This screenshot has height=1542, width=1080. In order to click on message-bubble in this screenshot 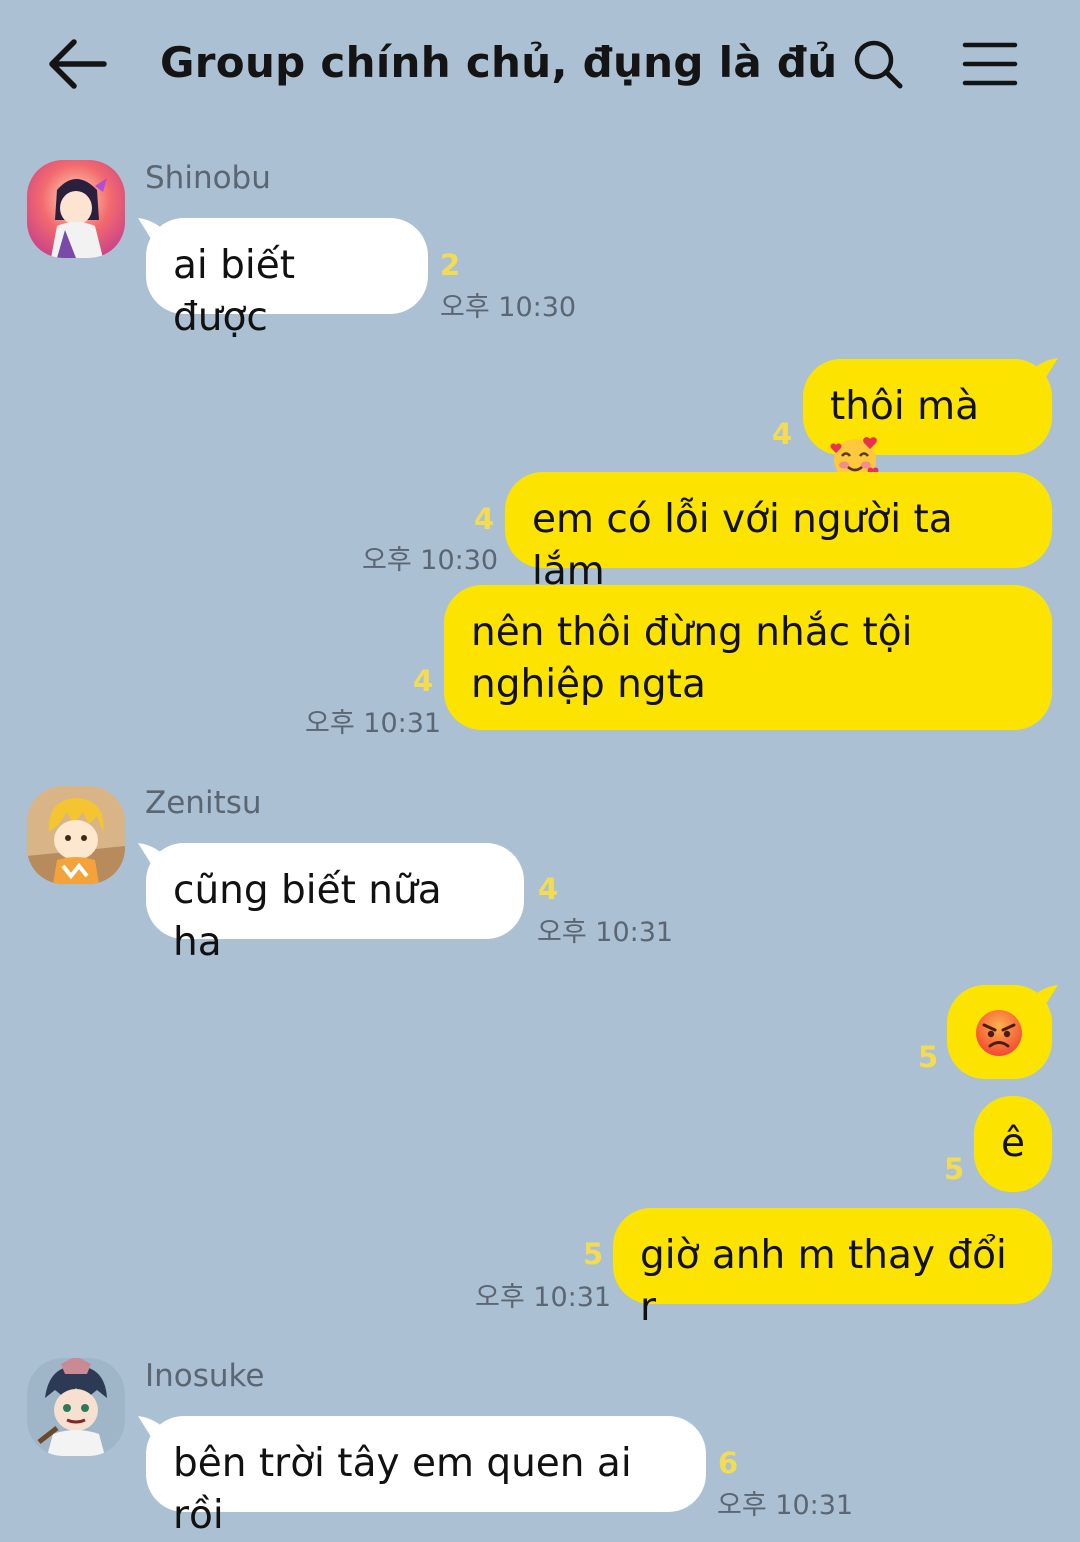, I will do `click(999, 1032)`.